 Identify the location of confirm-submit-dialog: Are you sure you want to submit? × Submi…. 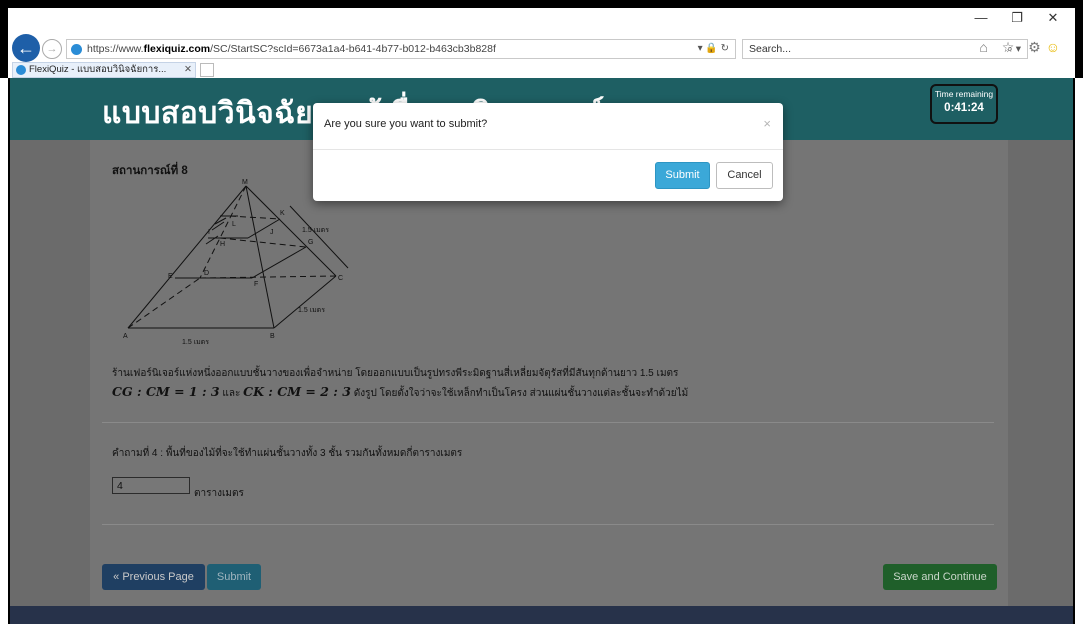
(548, 152).